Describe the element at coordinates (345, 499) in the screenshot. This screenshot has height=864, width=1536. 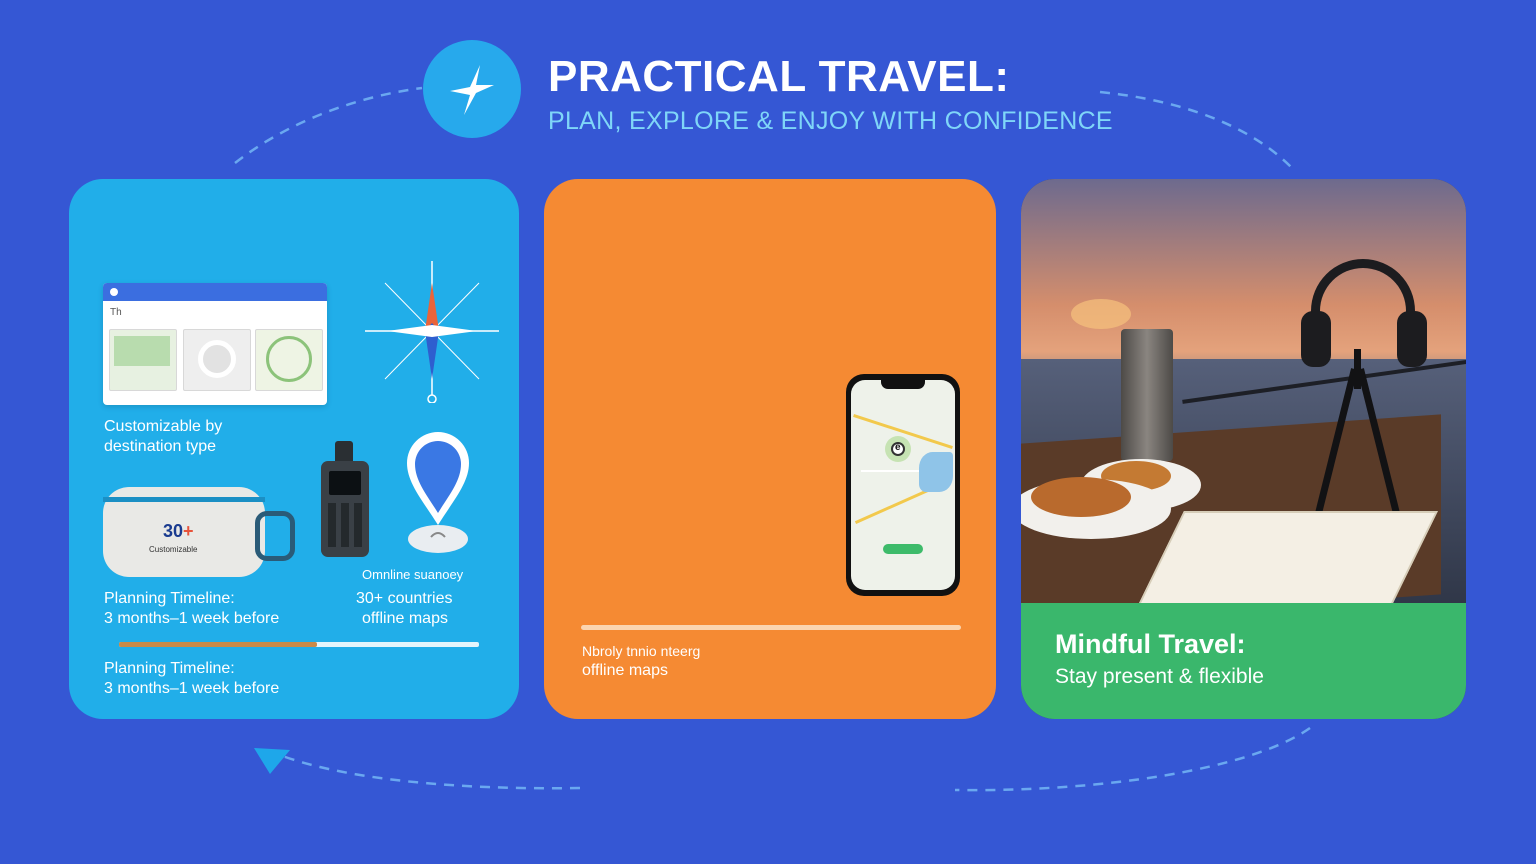
I see `walkie-talkie-image` at that location.